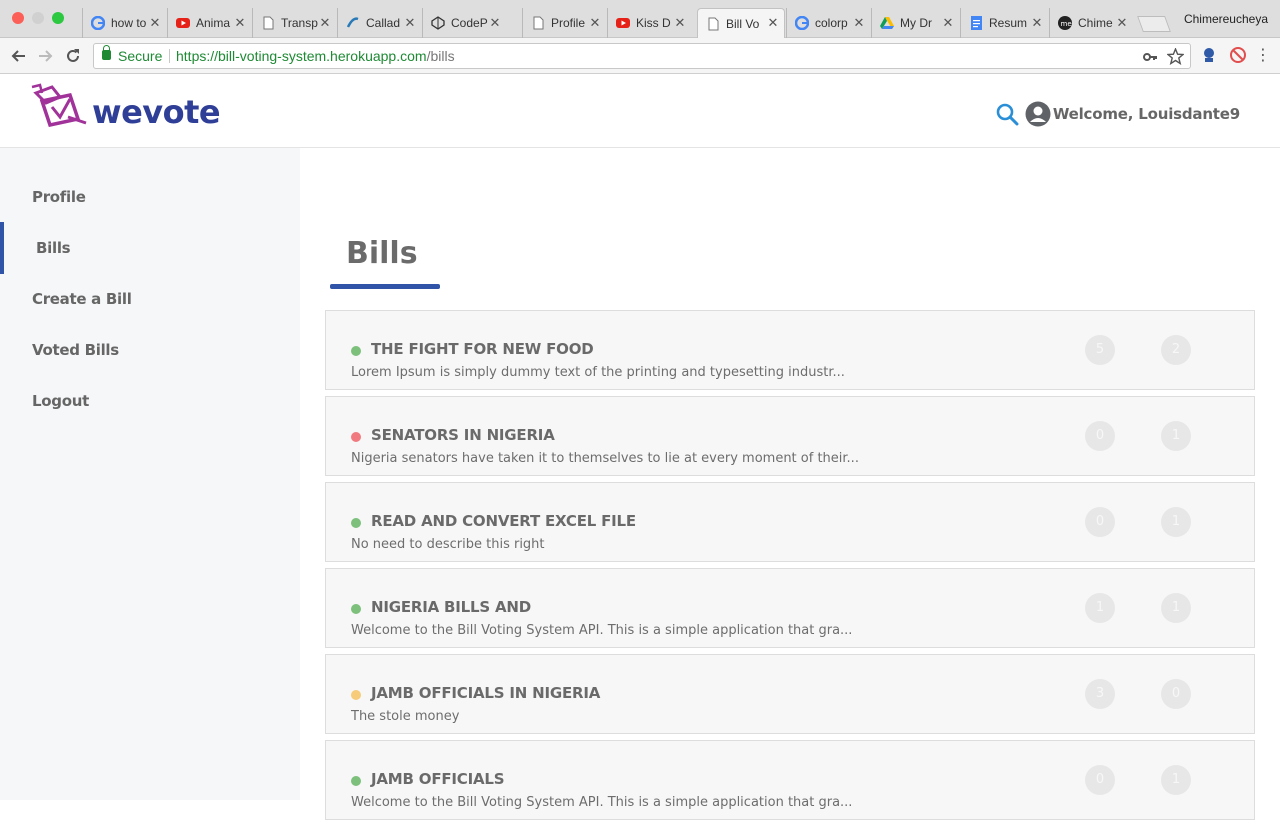 The height and width of the screenshot is (820, 1280). Describe the element at coordinates (294, 23) in the screenshot. I see `browser-tab: Transp ✕` at that location.